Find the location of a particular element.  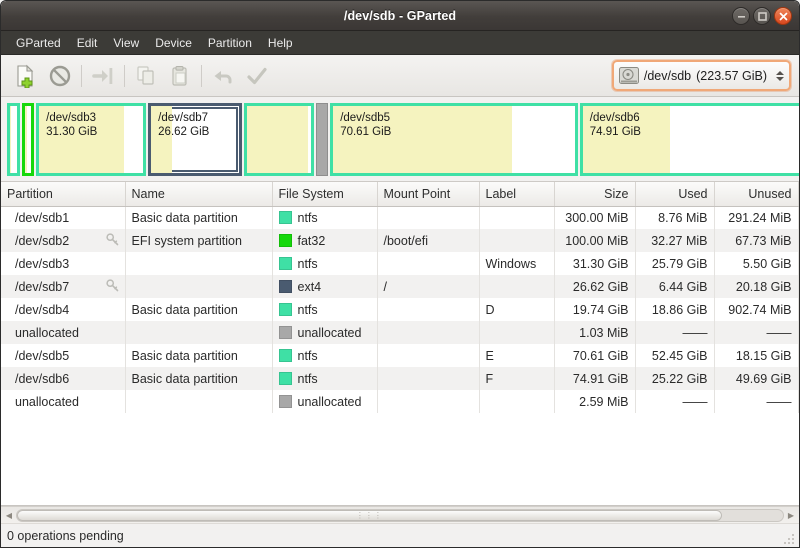

scrollbar-thumb: ⋮⋮⋮ is located at coordinates (369, 515).